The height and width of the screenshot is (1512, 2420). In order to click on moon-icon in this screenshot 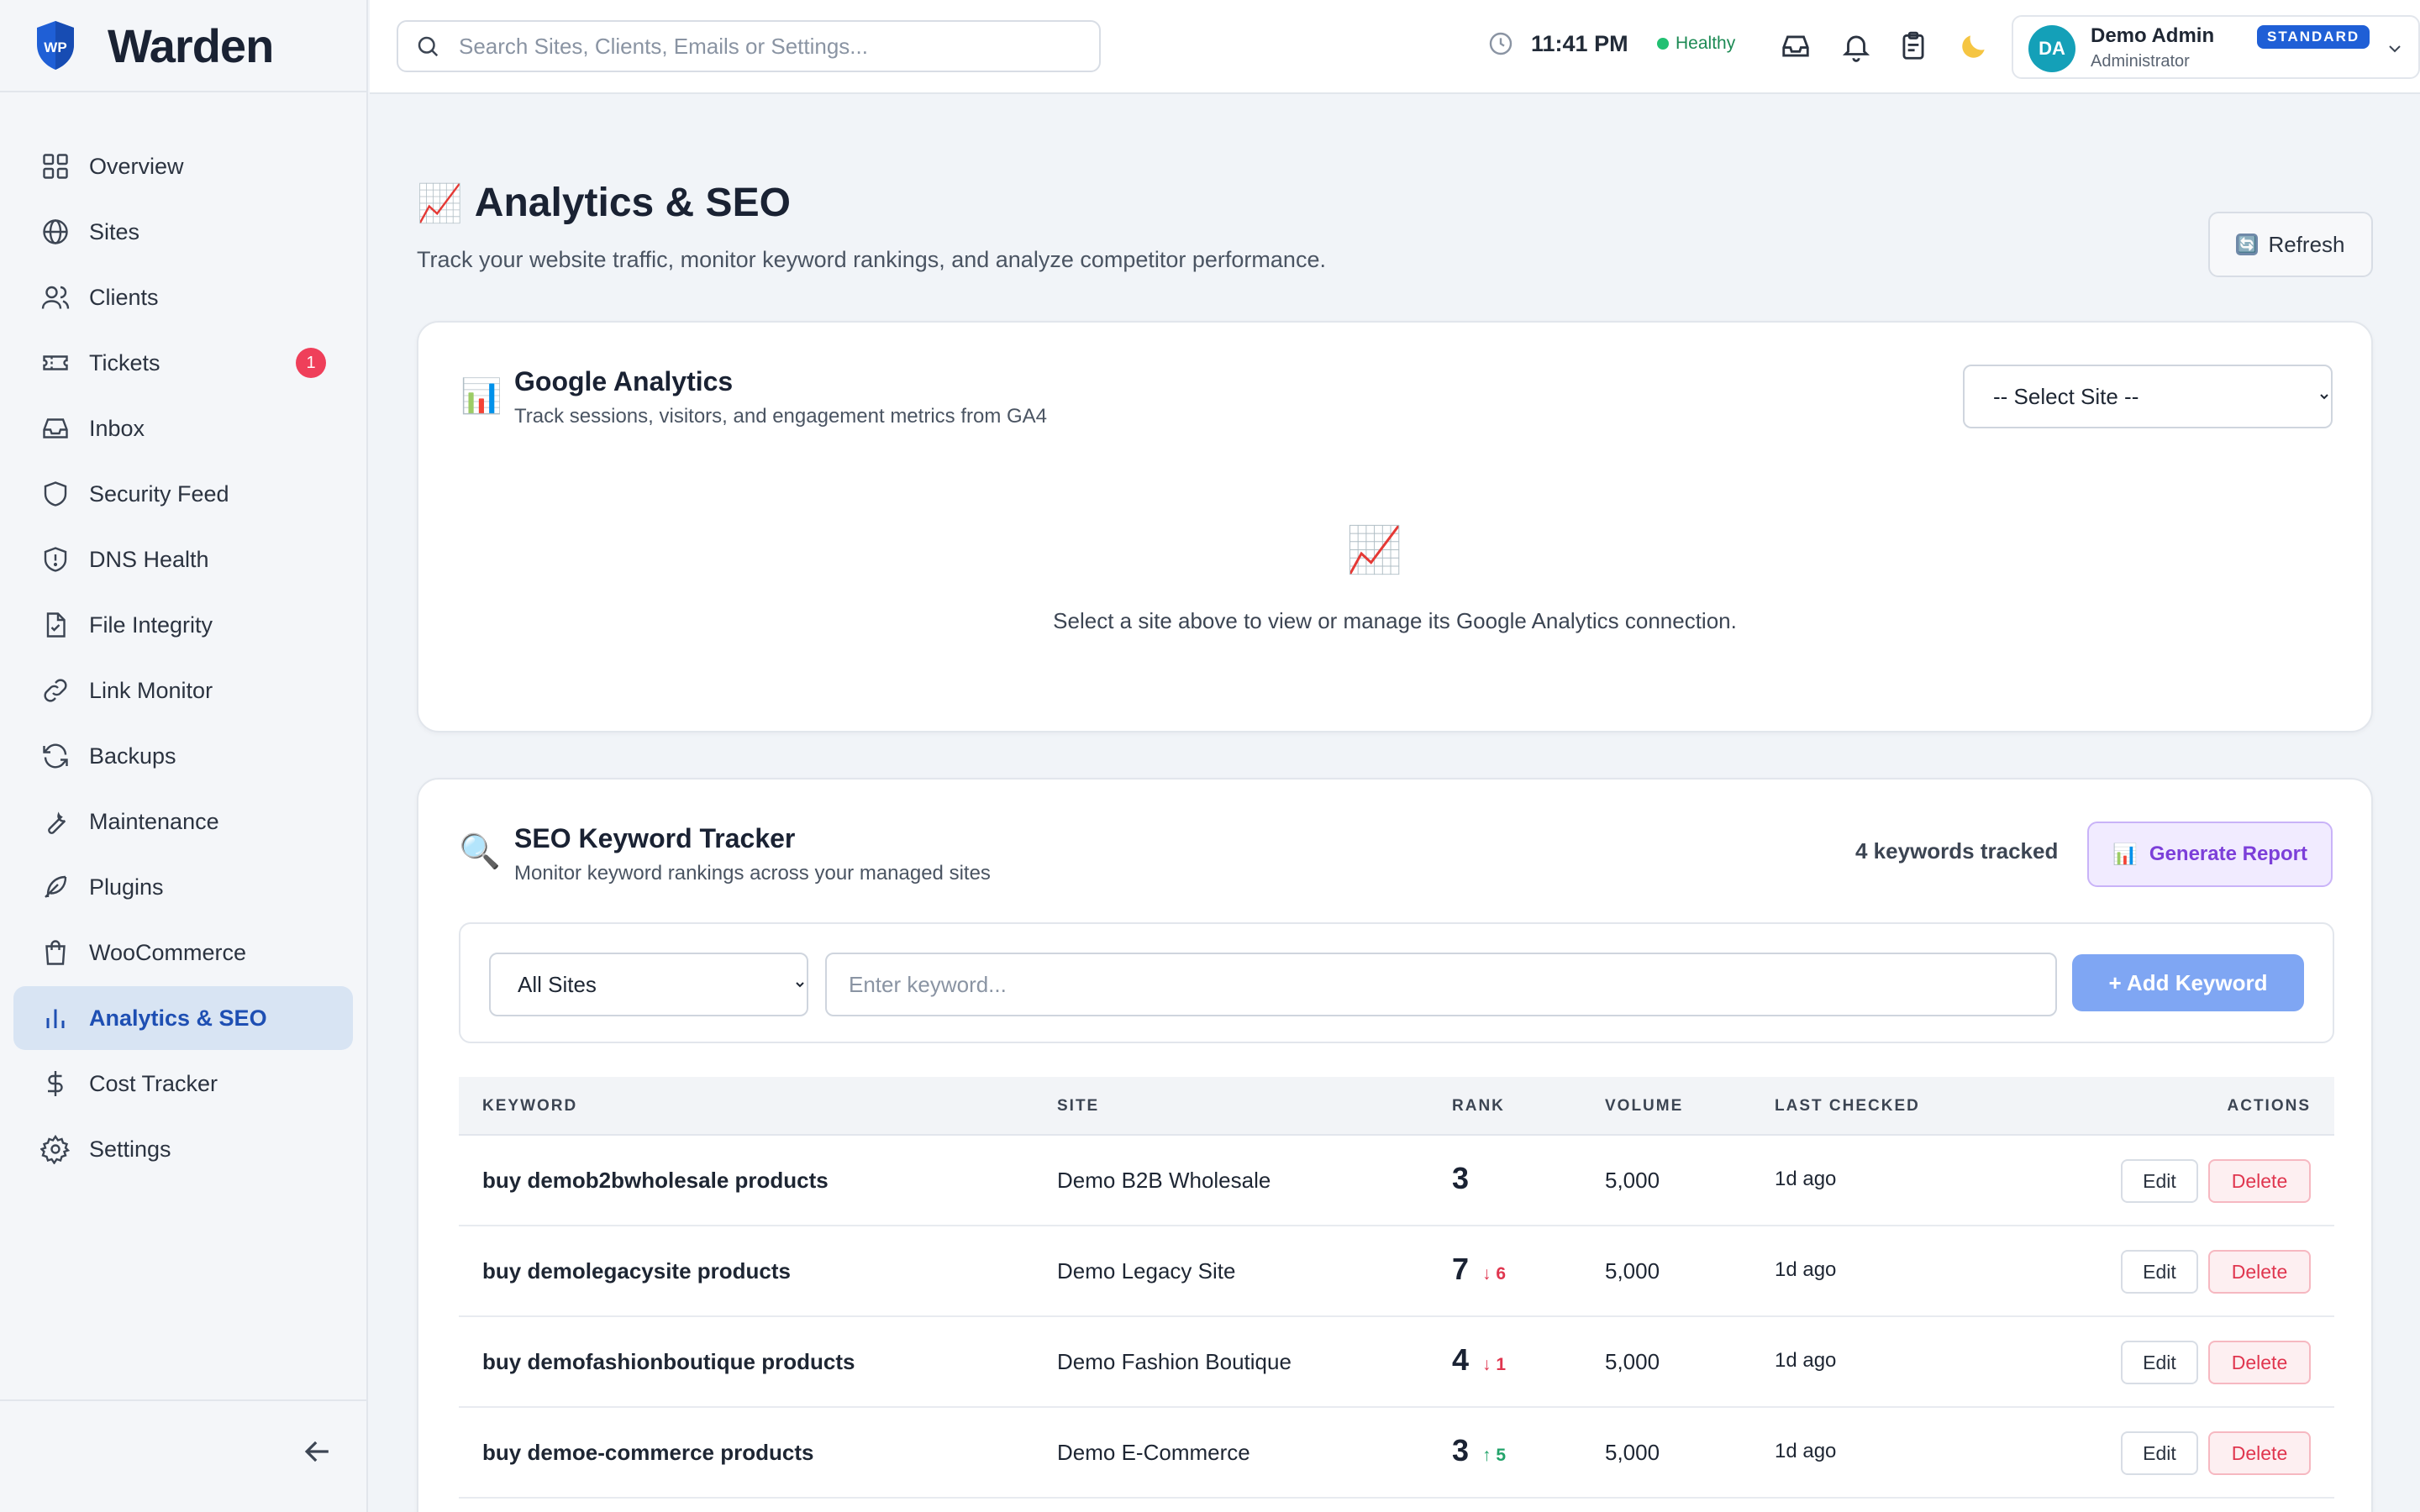, I will do `click(1974, 46)`.